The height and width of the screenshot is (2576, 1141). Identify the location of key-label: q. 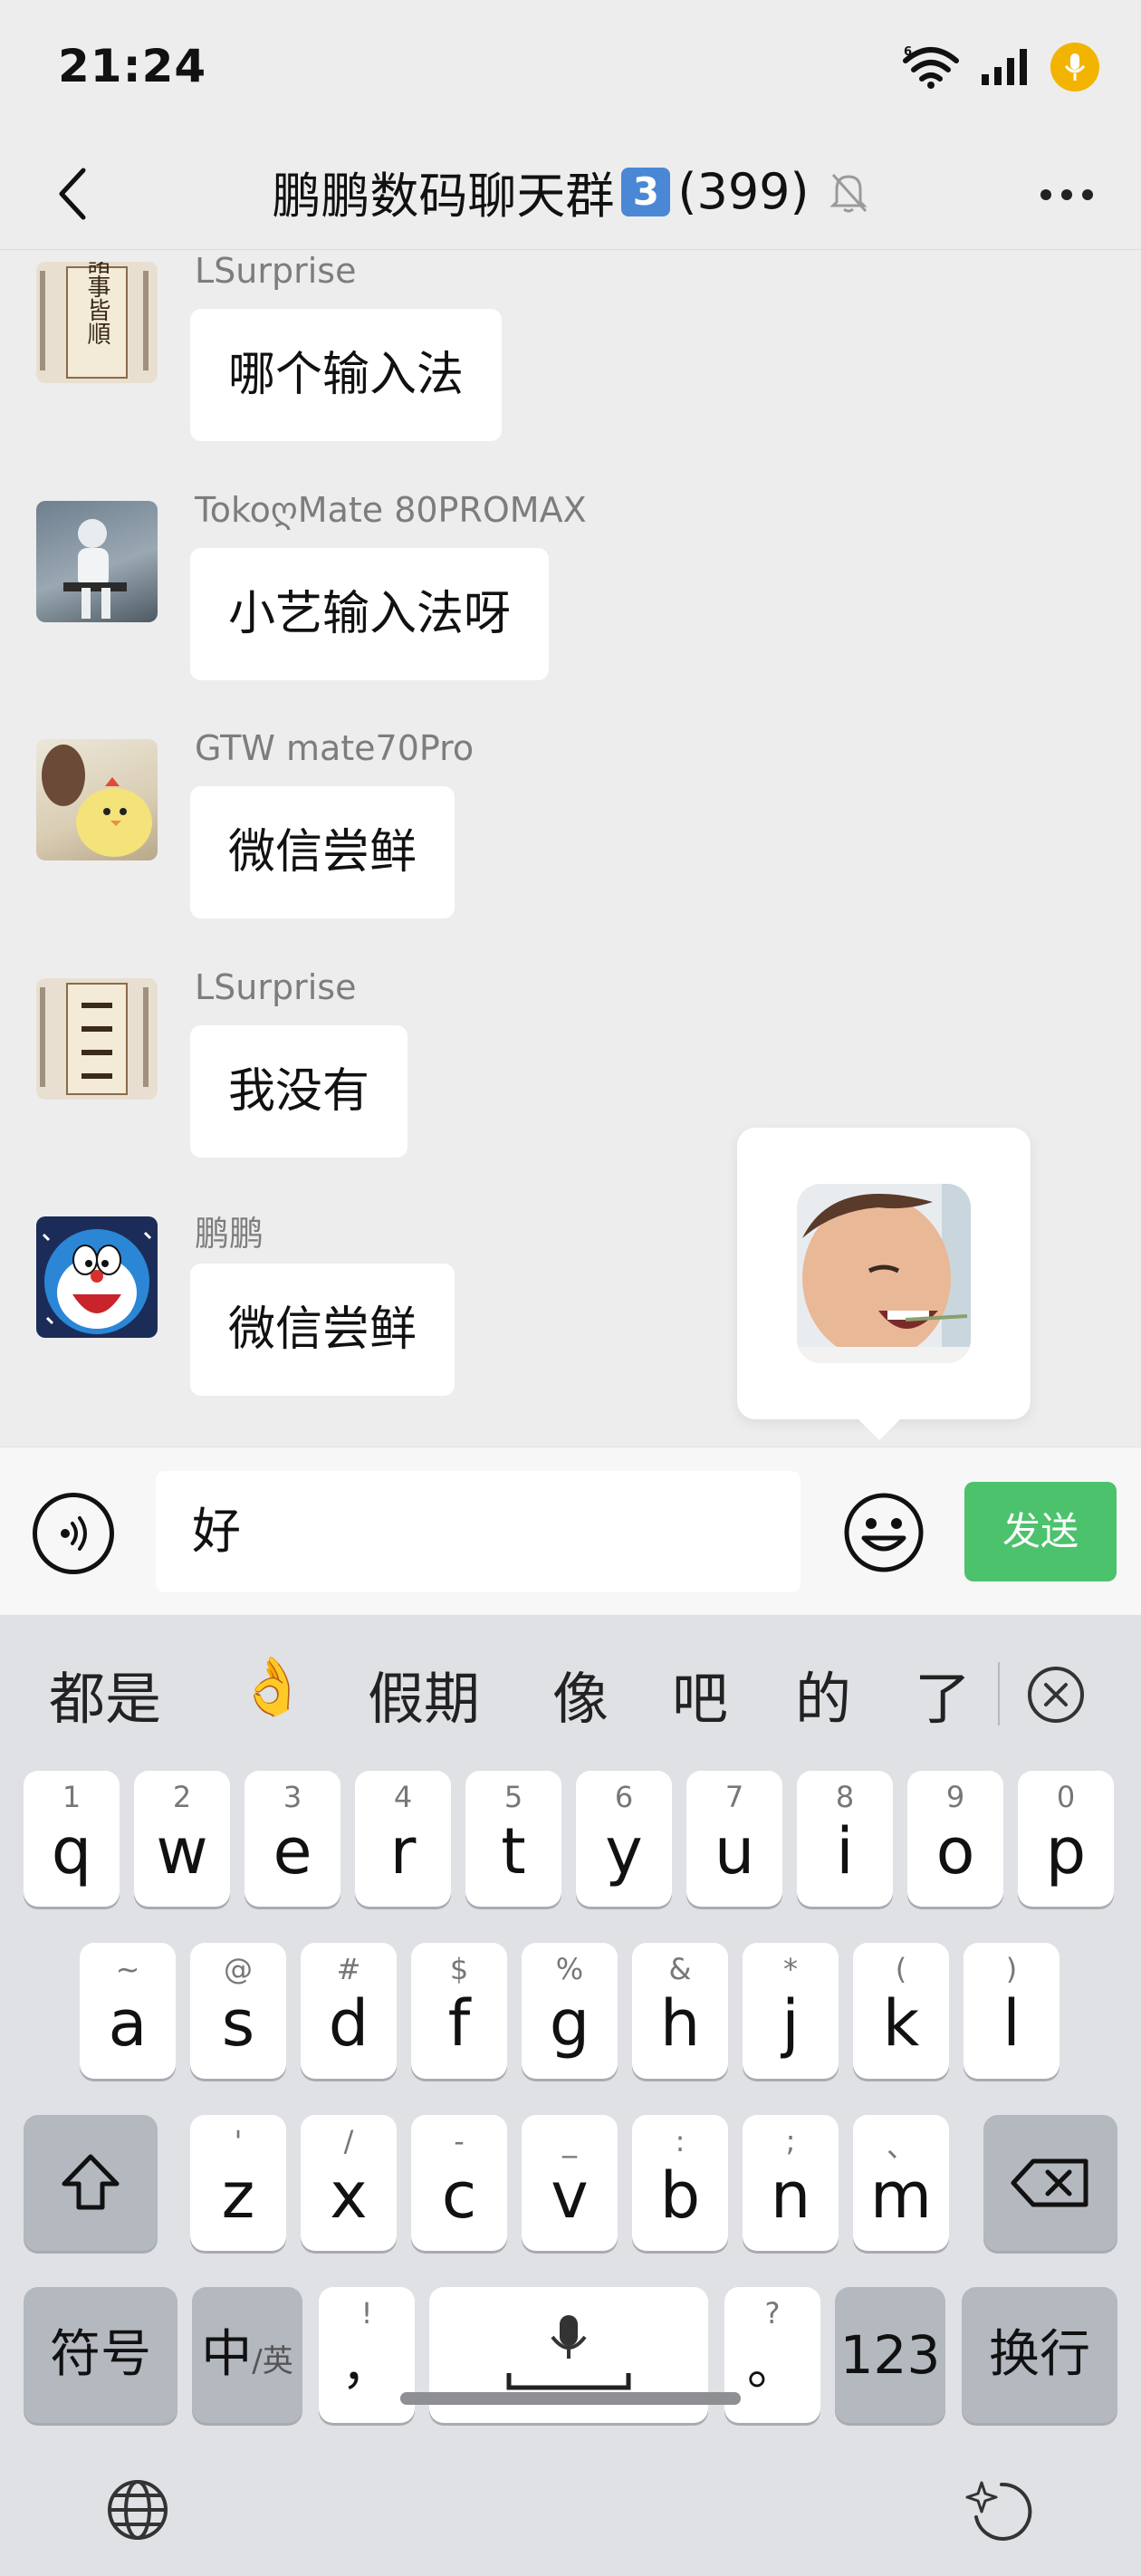
(72, 1851).